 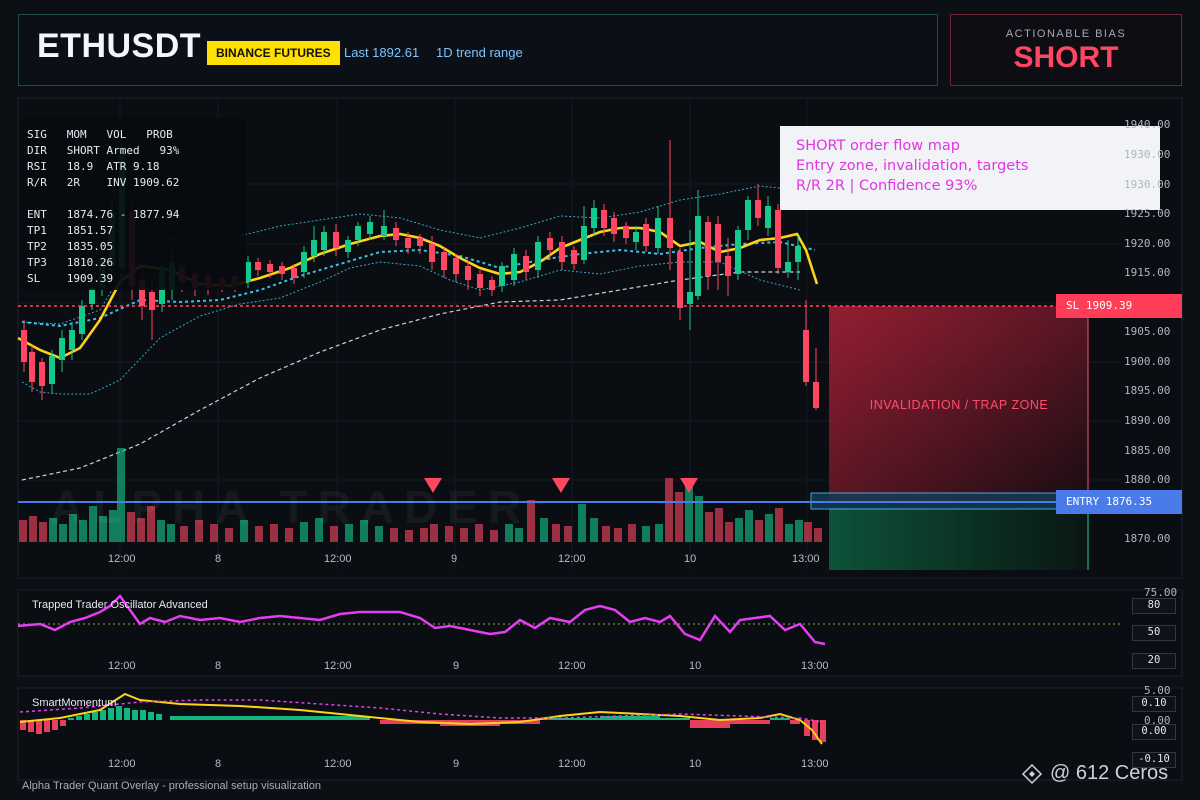 I want to click on target-zone, so click(x=958, y=539).